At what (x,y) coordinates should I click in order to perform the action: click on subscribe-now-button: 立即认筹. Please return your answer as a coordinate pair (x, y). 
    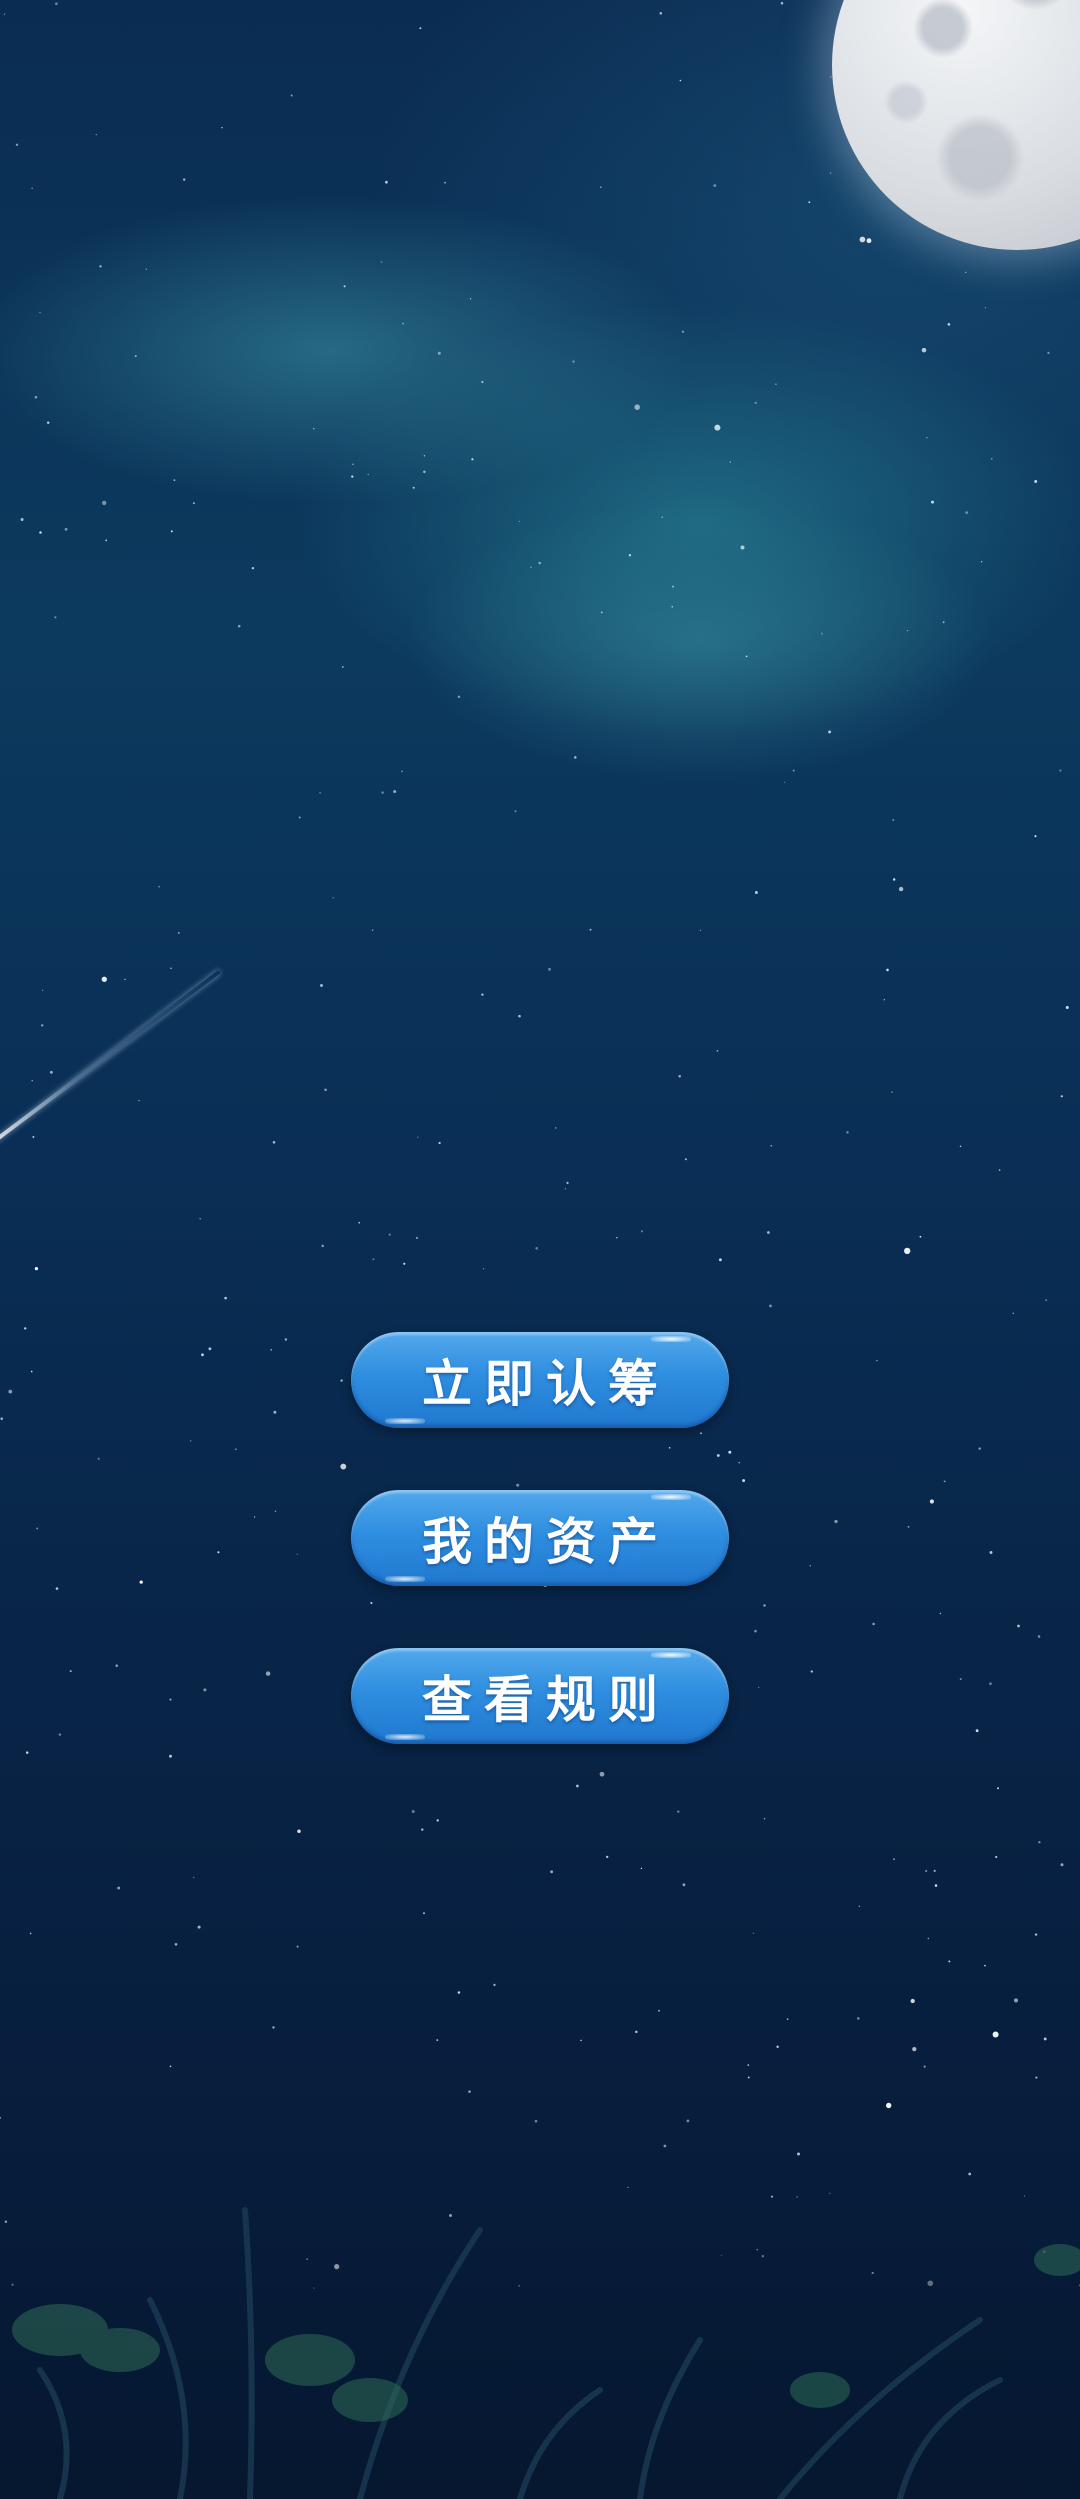
    Looking at the image, I should click on (540, 1380).